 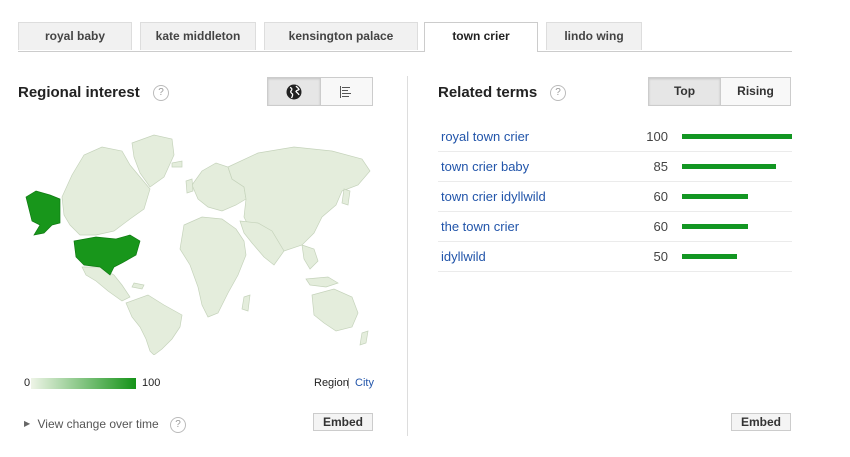 What do you see at coordinates (485, 136) in the screenshot?
I see `related-term-link: royal town crier` at bounding box center [485, 136].